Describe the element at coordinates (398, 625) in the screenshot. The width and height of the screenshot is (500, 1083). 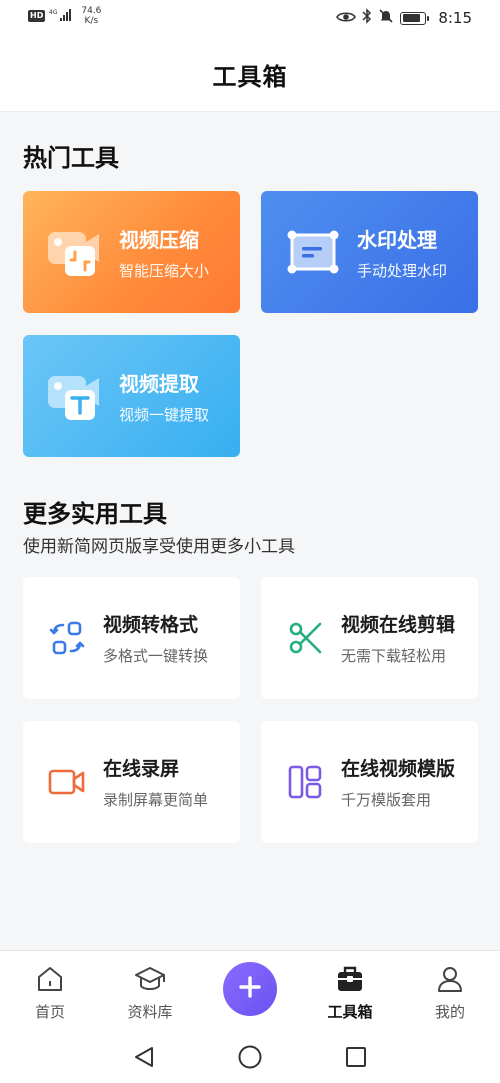
I see `tool-name: 视频在线剪辑` at that location.